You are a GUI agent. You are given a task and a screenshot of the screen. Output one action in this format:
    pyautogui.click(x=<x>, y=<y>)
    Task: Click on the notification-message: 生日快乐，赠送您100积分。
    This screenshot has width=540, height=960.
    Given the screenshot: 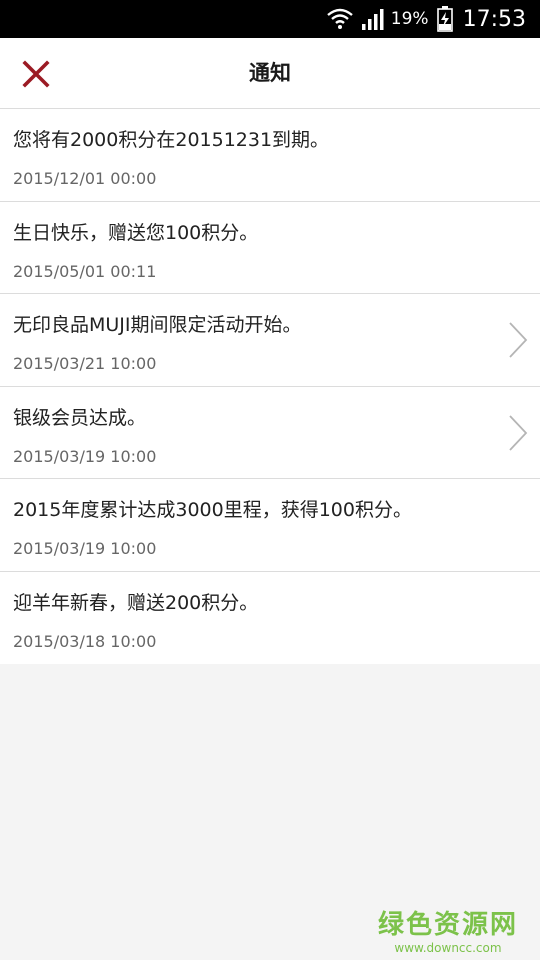 What is the action you would take?
    pyautogui.click(x=136, y=232)
    